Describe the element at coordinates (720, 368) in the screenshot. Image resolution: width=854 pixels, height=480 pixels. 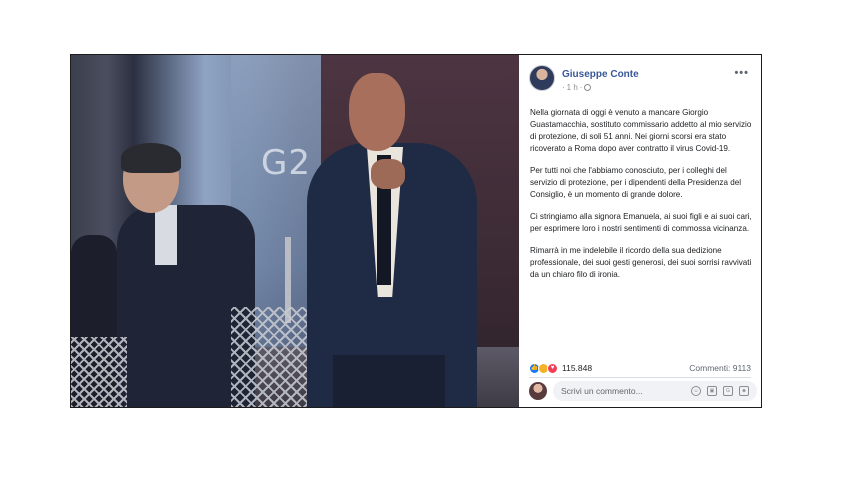
I see `comment-count: Commenti: 9113` at that location.